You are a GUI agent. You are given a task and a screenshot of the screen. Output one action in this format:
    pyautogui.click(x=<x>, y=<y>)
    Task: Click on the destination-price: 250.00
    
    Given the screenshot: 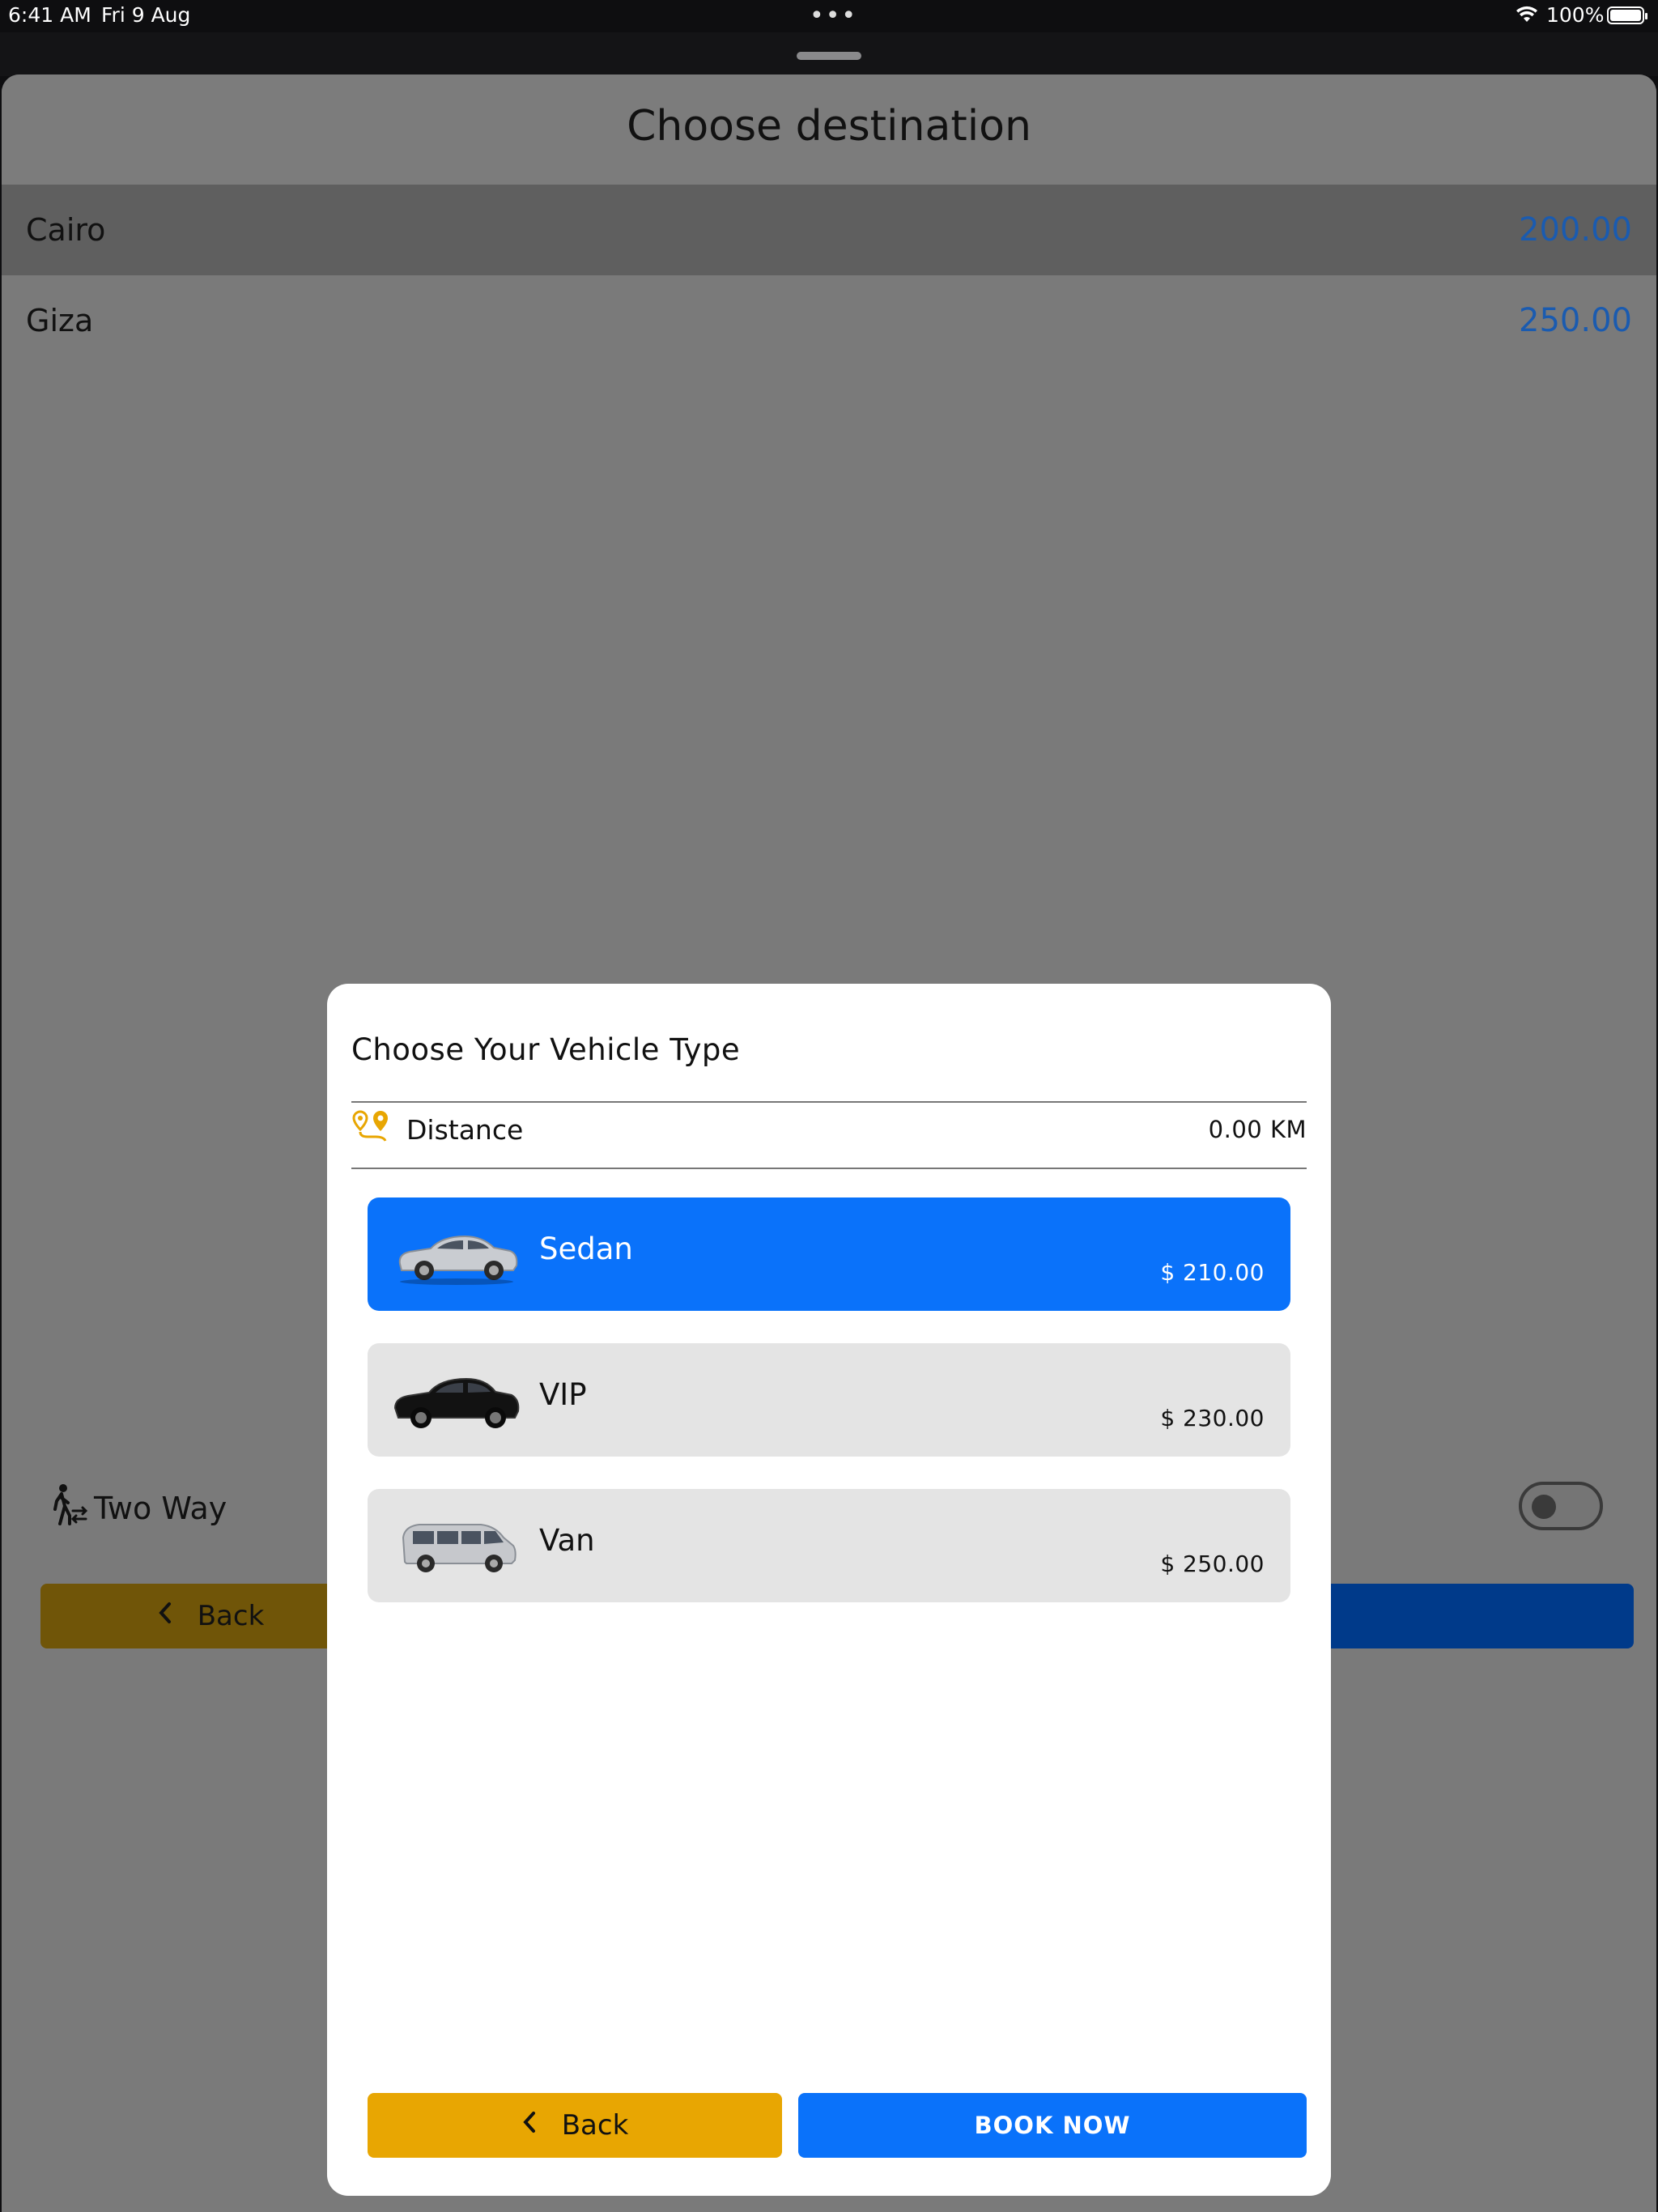 What is the action you would take?
    pyautogui.click(x=1575, y=320)
    